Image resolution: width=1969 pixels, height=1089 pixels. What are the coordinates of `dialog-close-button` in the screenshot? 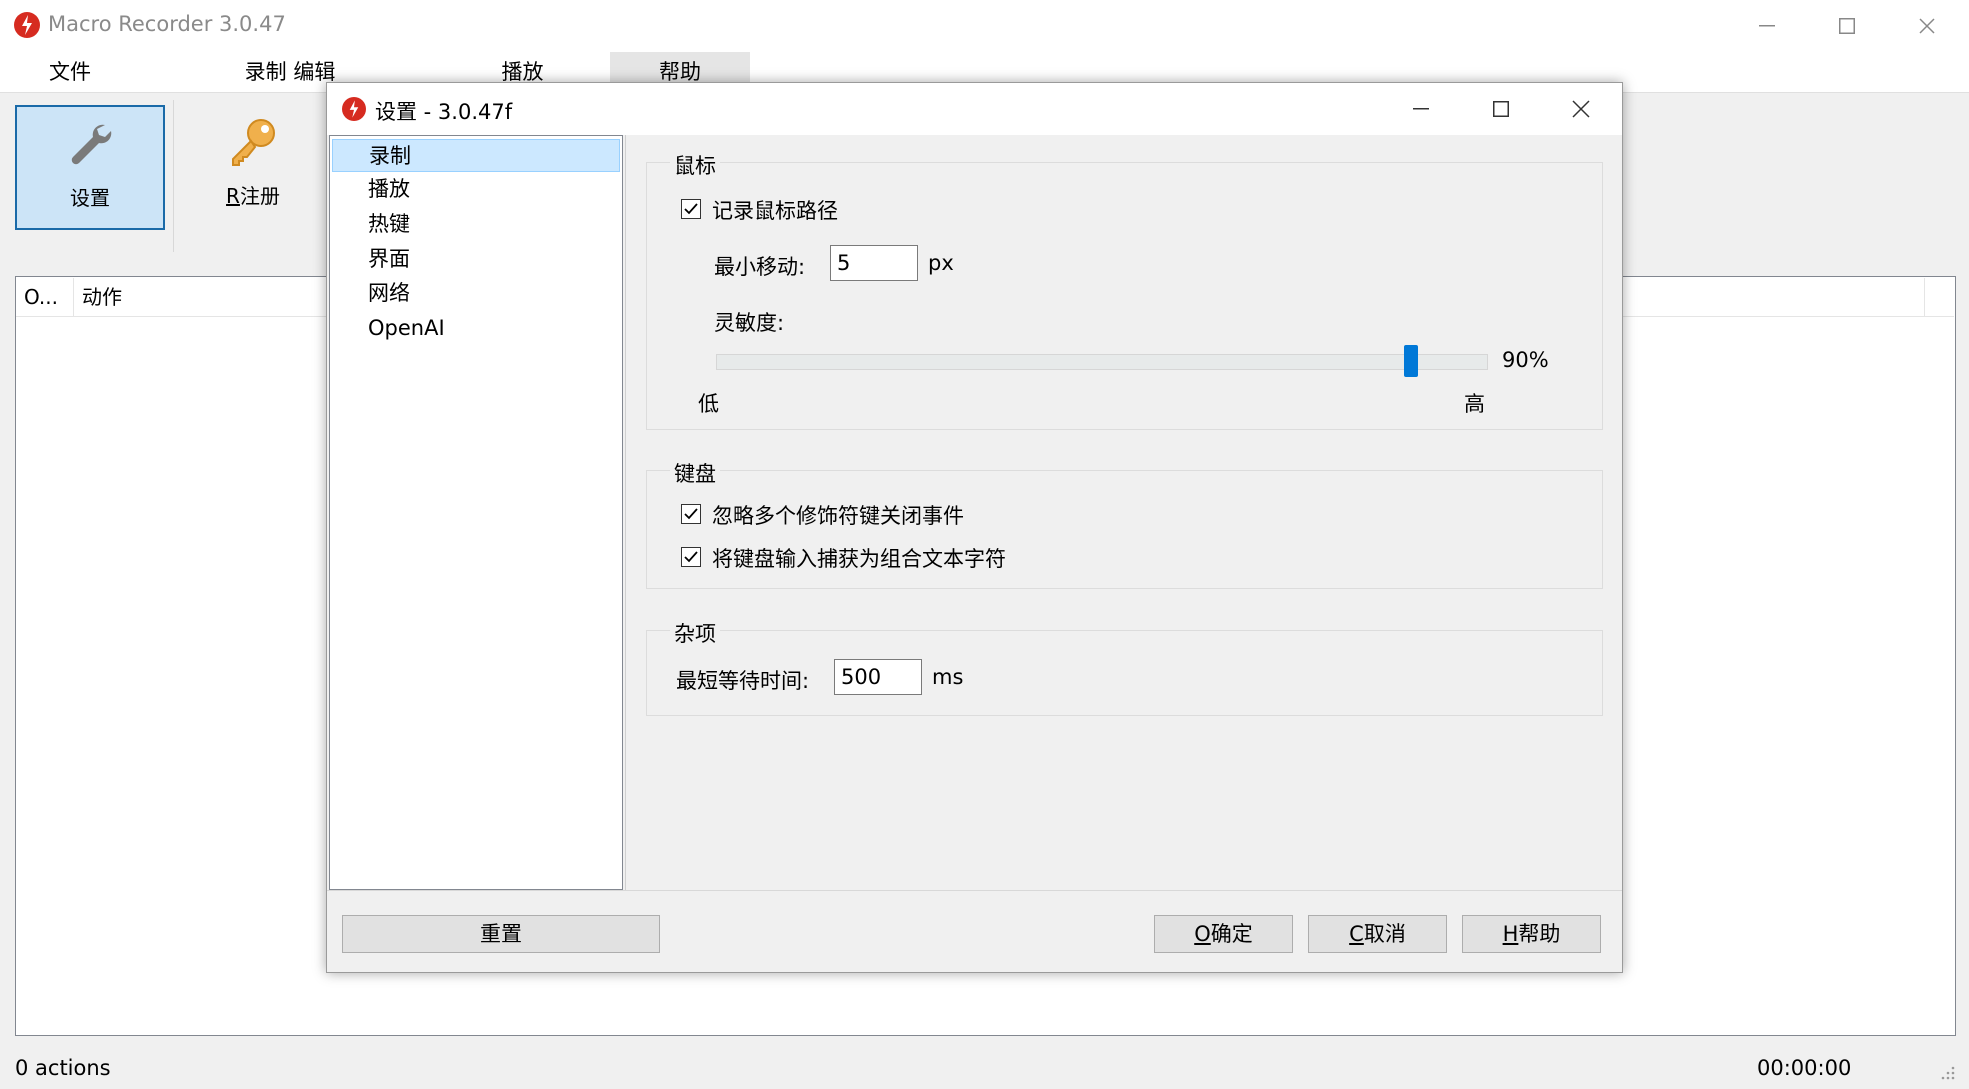 It's located at (1581, 109).